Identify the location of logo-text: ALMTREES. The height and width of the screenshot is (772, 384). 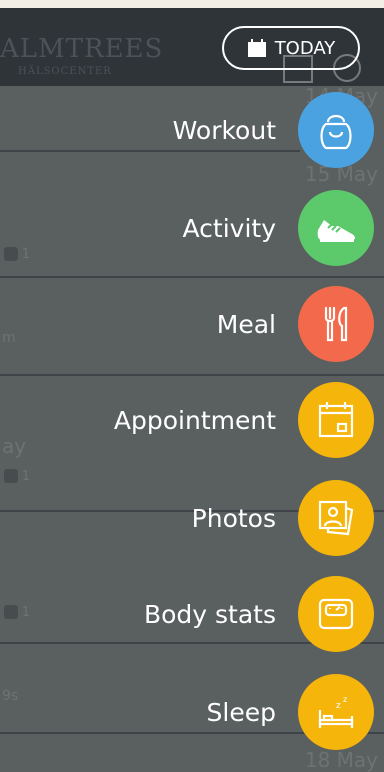
(82, 49).